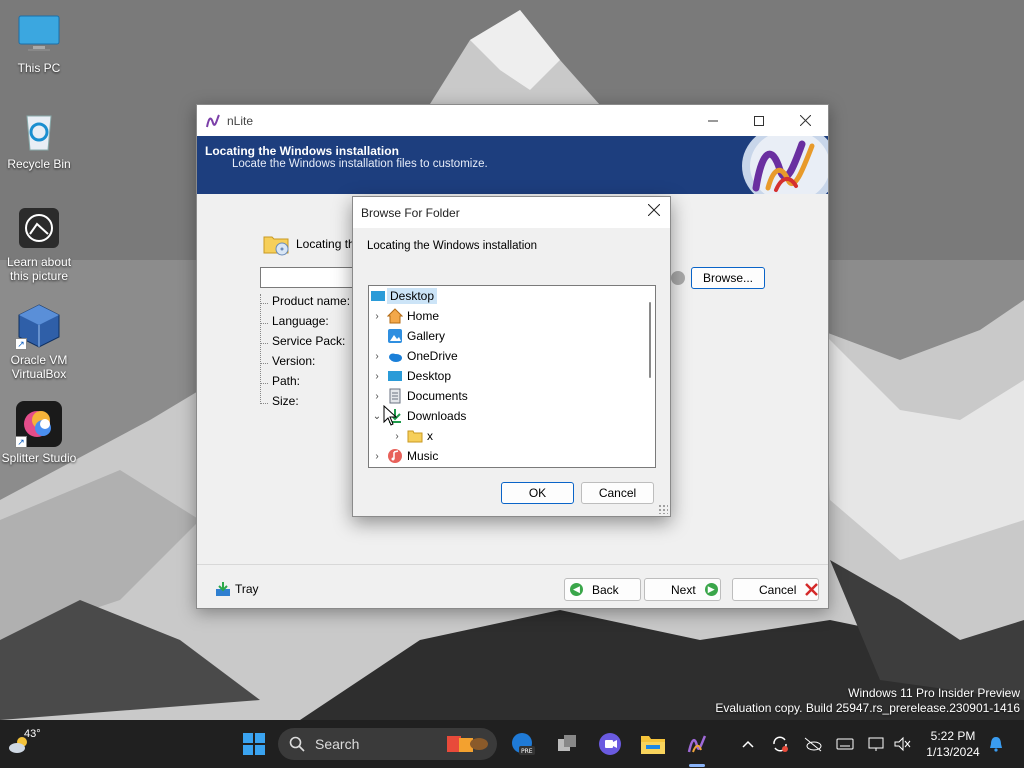 This screenshot has width=1024, height=768. What do you see at coordinates (650, 340) in the screenshot?
I see `tree-scrollbar` at bounding box center [650, 340].